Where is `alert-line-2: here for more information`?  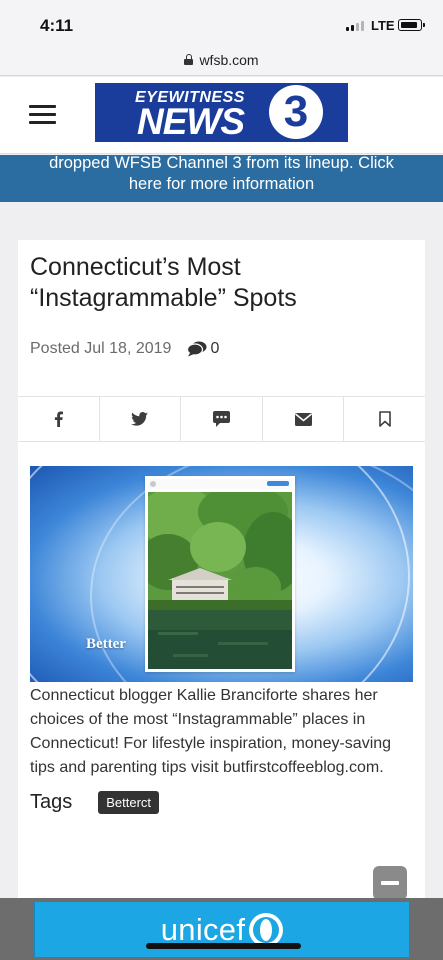
alert-line-2: here for more information is located at coordinates (221, 184).